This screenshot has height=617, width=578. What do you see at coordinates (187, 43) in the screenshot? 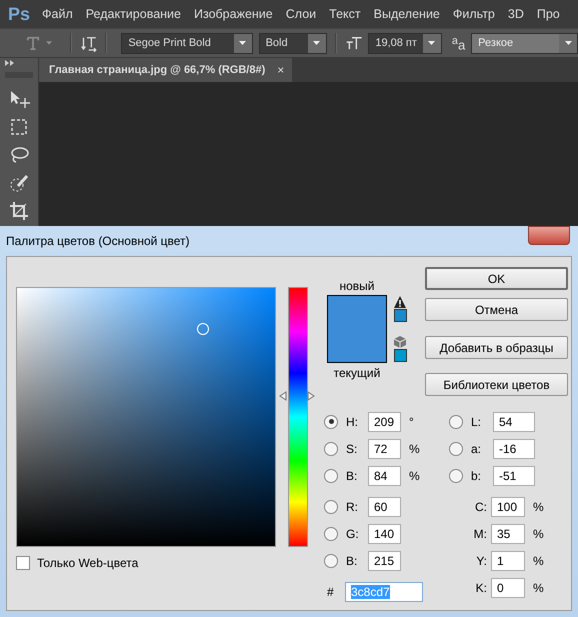
I see `font-family-dropdown: Segoe Print Bold` at bounding box center [187, 43].